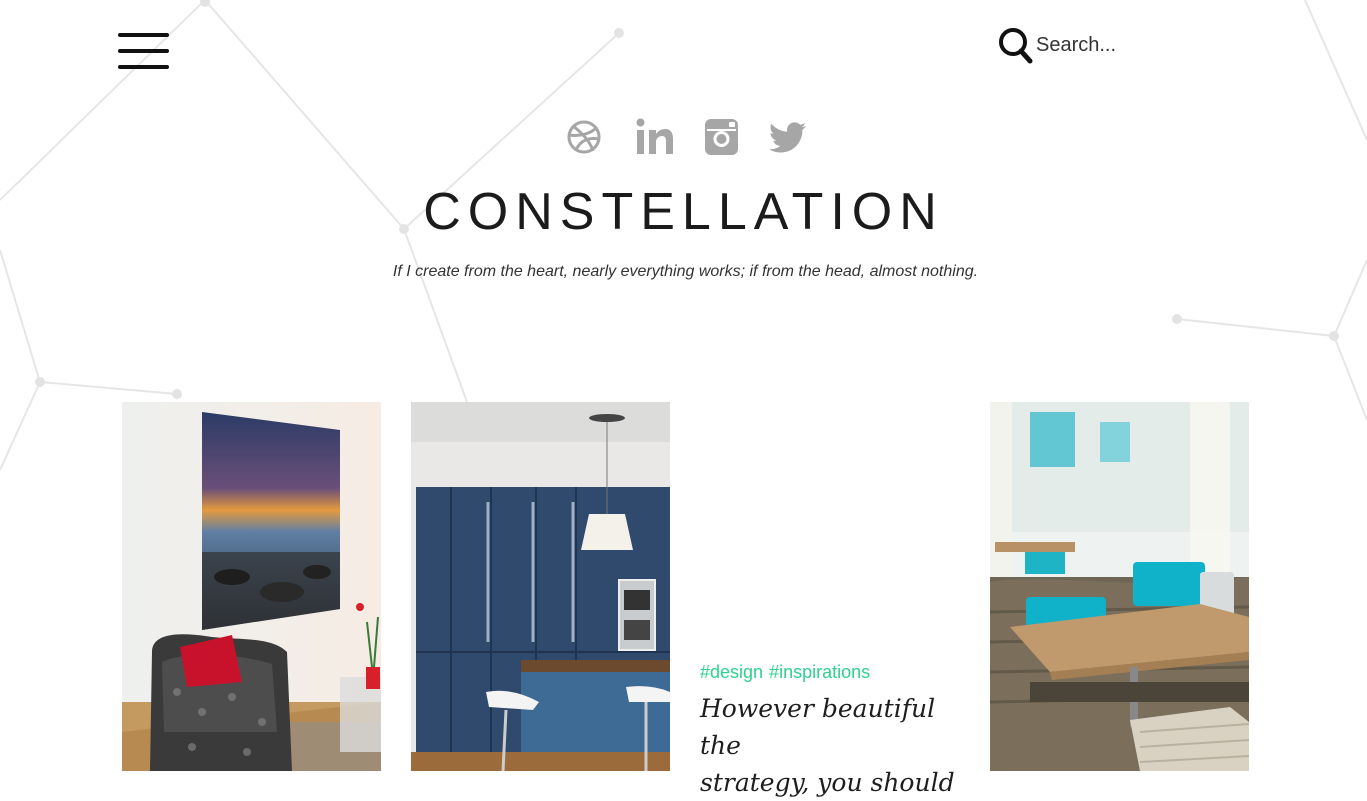  What do you see at coordinates (685, 138) in the screenshot?
I see `social-links` at bounding box center [685, 138].